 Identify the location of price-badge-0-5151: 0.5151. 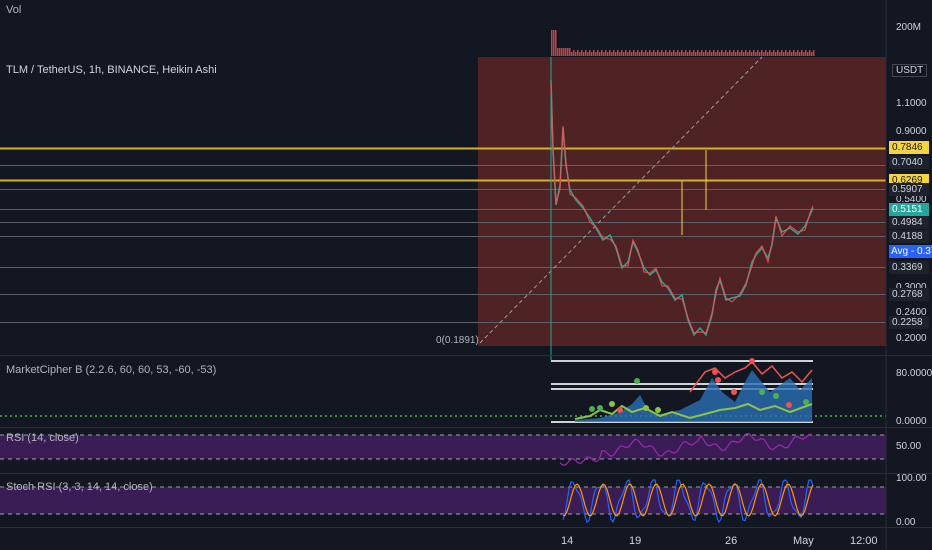
(909, 209).